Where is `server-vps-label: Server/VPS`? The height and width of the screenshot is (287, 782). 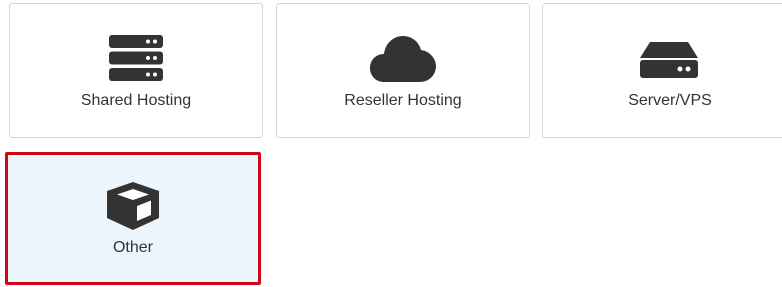 server-vps-label: Server/VPS is located at coordinates (670, 100).